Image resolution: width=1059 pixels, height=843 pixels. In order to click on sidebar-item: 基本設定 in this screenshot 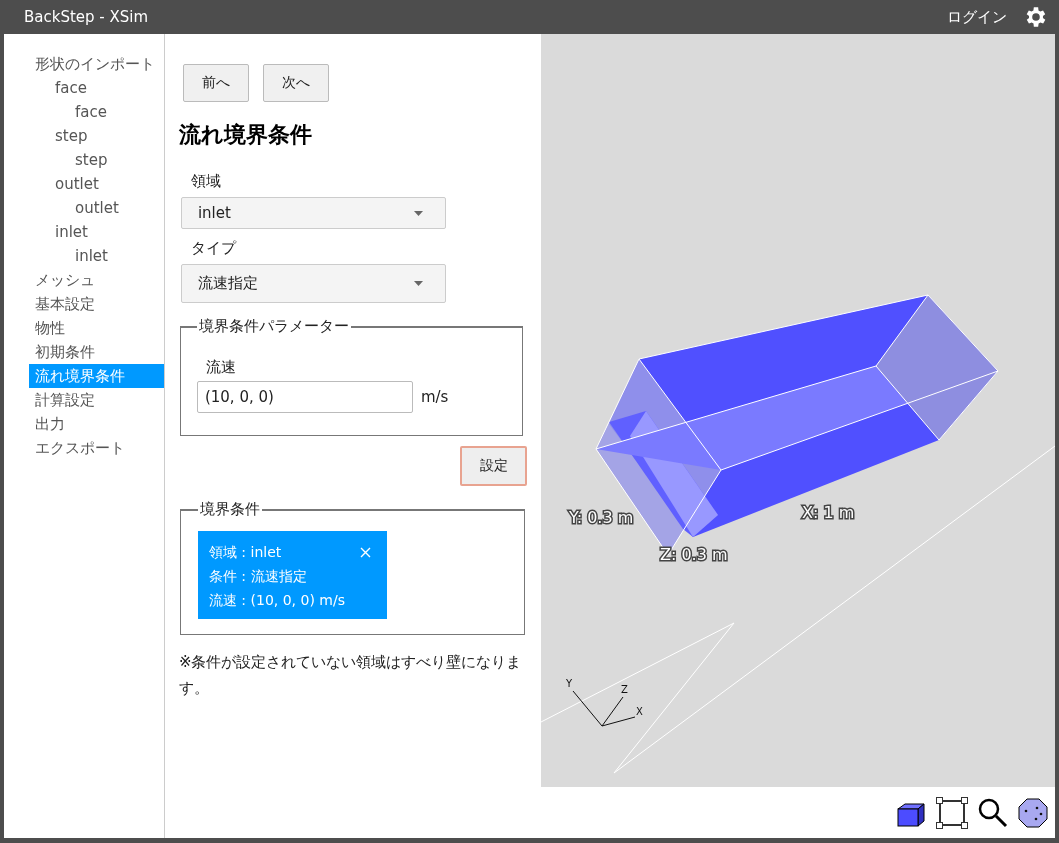, I will do `click(96, 304)`.